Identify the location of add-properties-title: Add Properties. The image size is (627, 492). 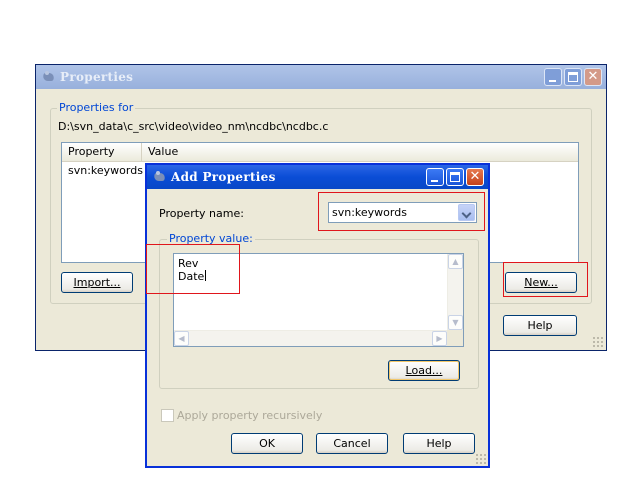
(223, 177).